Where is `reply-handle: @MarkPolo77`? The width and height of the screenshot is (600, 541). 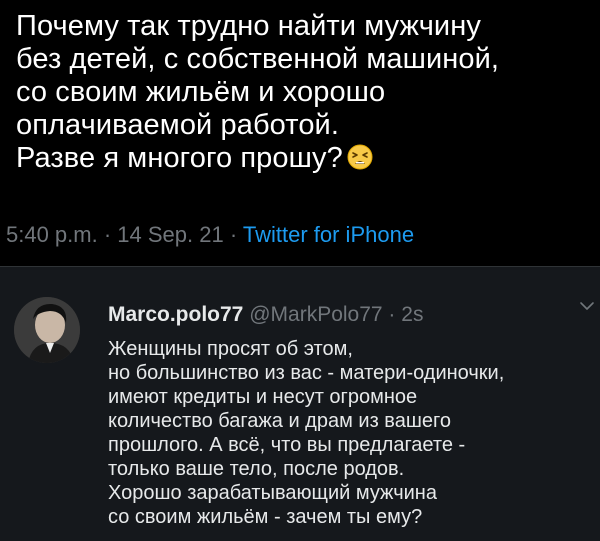
reply-handle: @MarkPolo77 is located at coordinates (315, 314).